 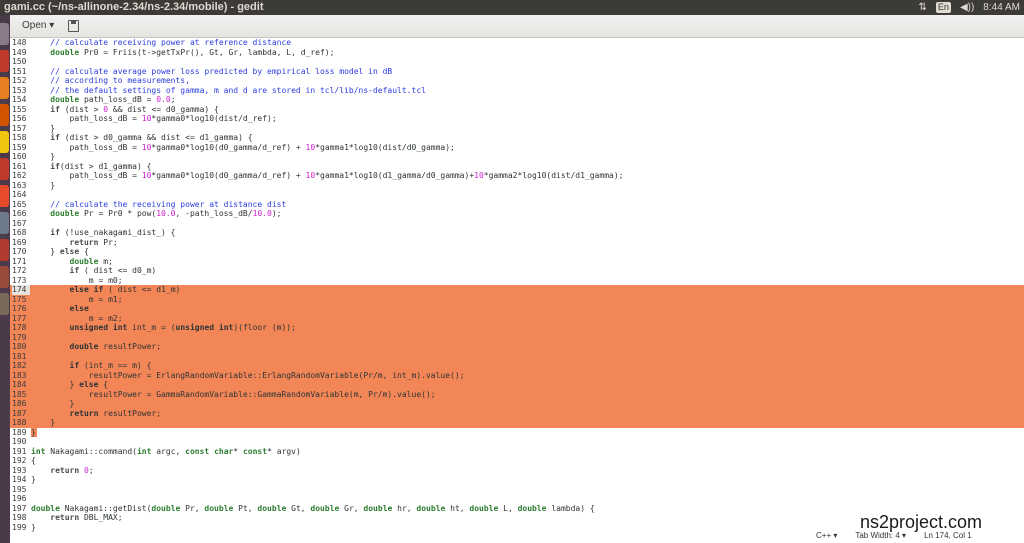 What do you see at coordinates (19, 71) in the screenshot?
I see `line-number: 151` at bounding box center [19, 71].